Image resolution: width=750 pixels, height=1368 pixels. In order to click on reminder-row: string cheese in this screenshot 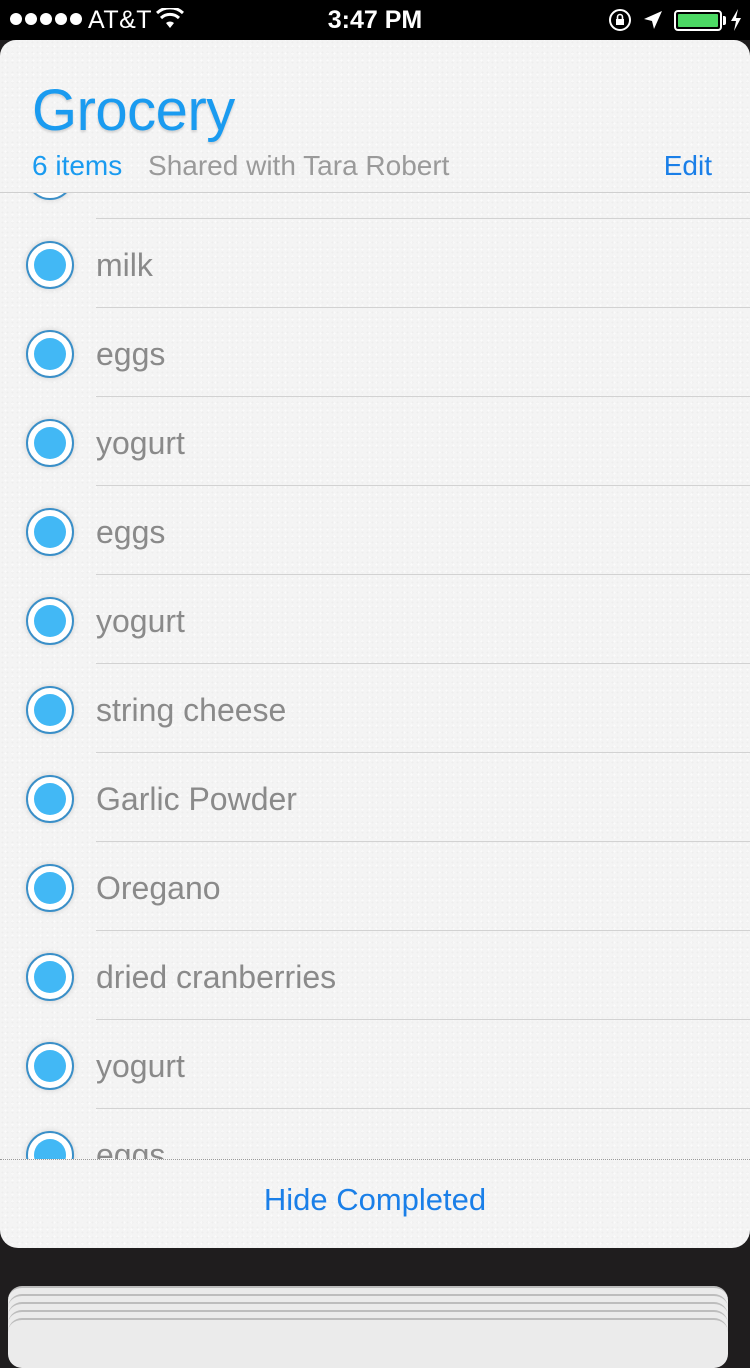, I will do `click(375, 708)`.